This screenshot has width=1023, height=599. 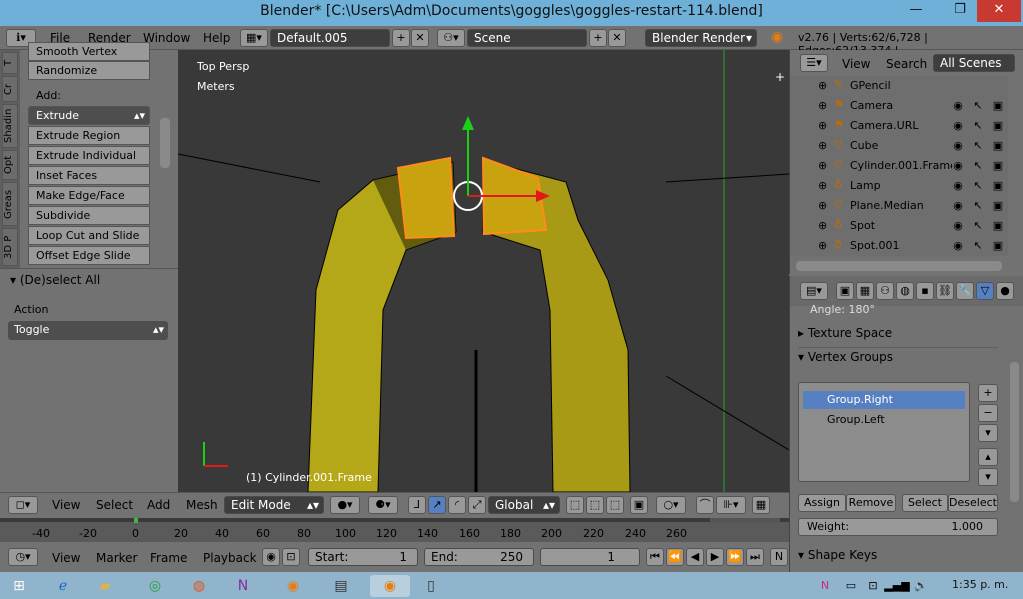 I want to click on move-down-button: ▾, so click(x=988, y=477).